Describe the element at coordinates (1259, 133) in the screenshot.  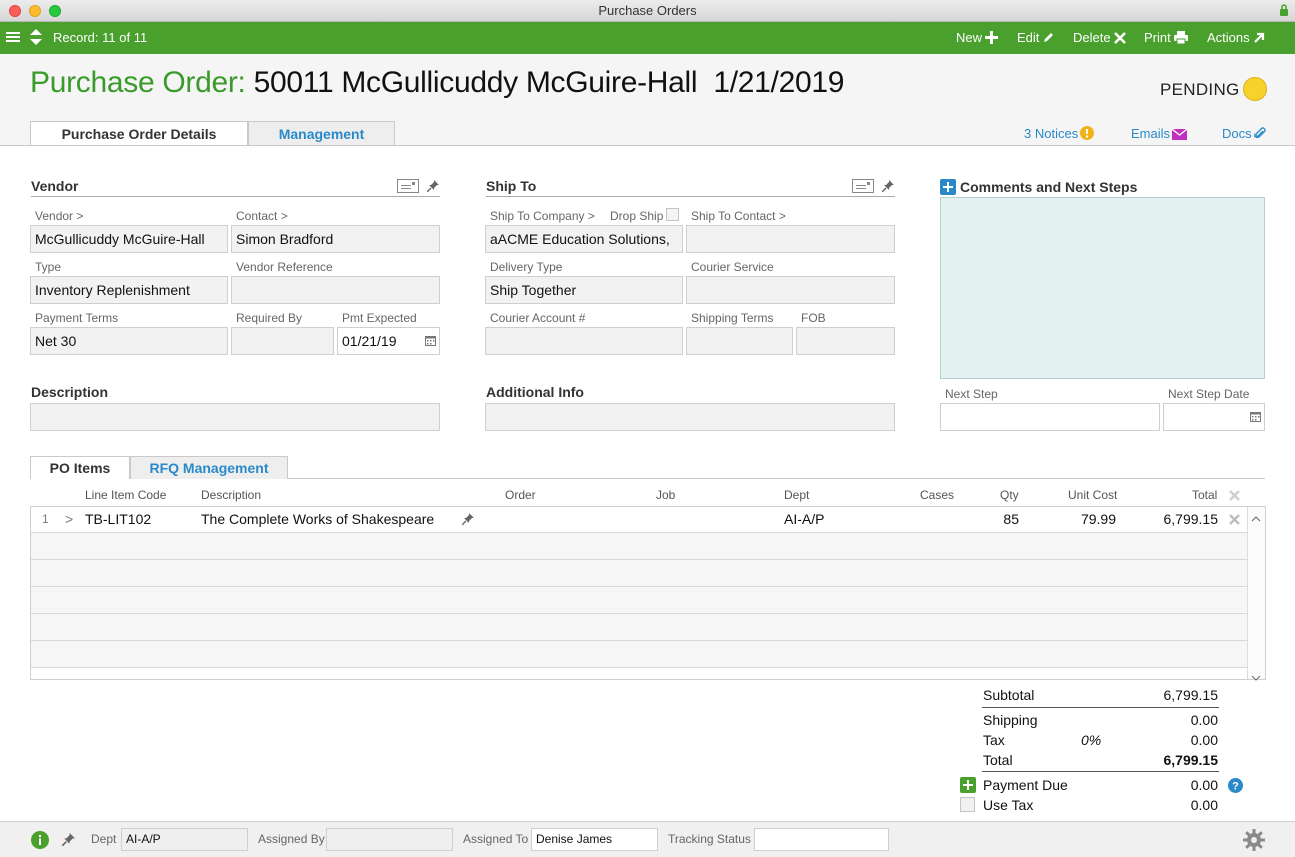
I see `paperclip-icon` at that location.